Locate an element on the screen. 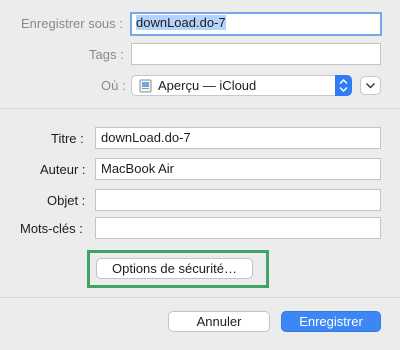 The image size is (400, 350). chevron-down-icon is located at coordinates (370, 89).